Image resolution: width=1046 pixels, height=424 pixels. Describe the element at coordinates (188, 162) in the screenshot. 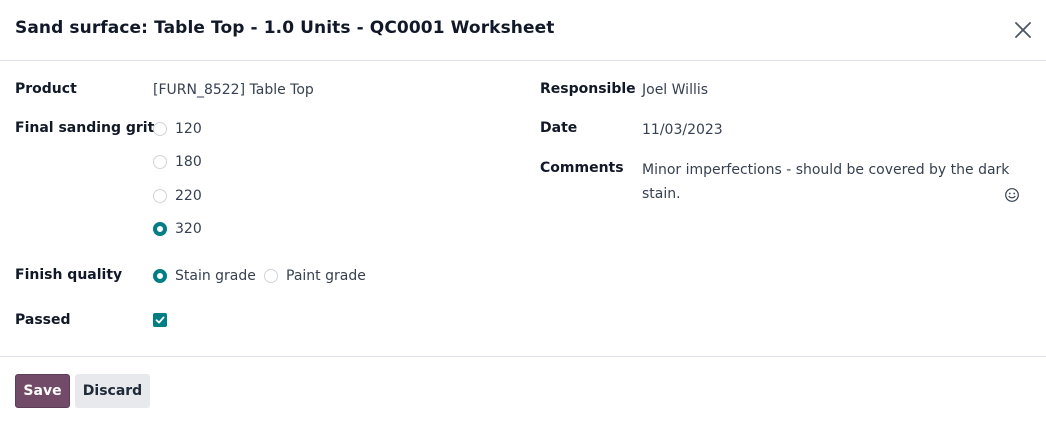

I see `grit-option-label: 180` at that location.